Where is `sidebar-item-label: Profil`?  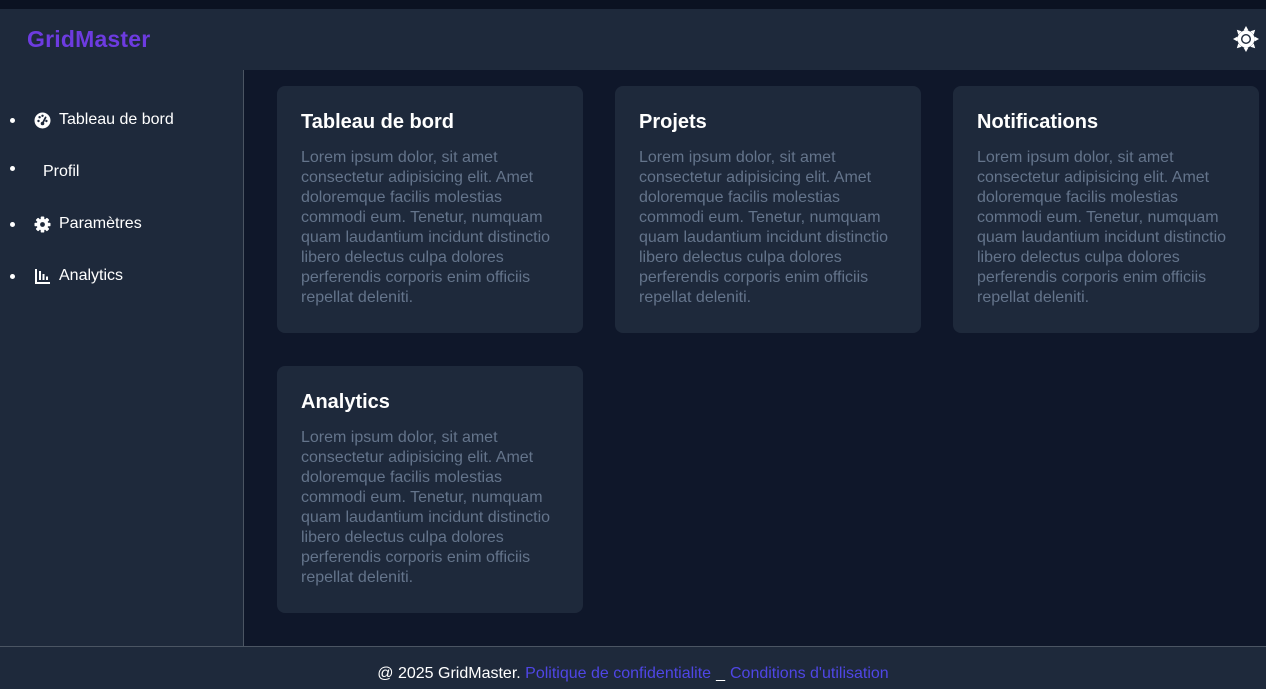 sidebar-item-label: Profil is located at coordinates (61, 171).